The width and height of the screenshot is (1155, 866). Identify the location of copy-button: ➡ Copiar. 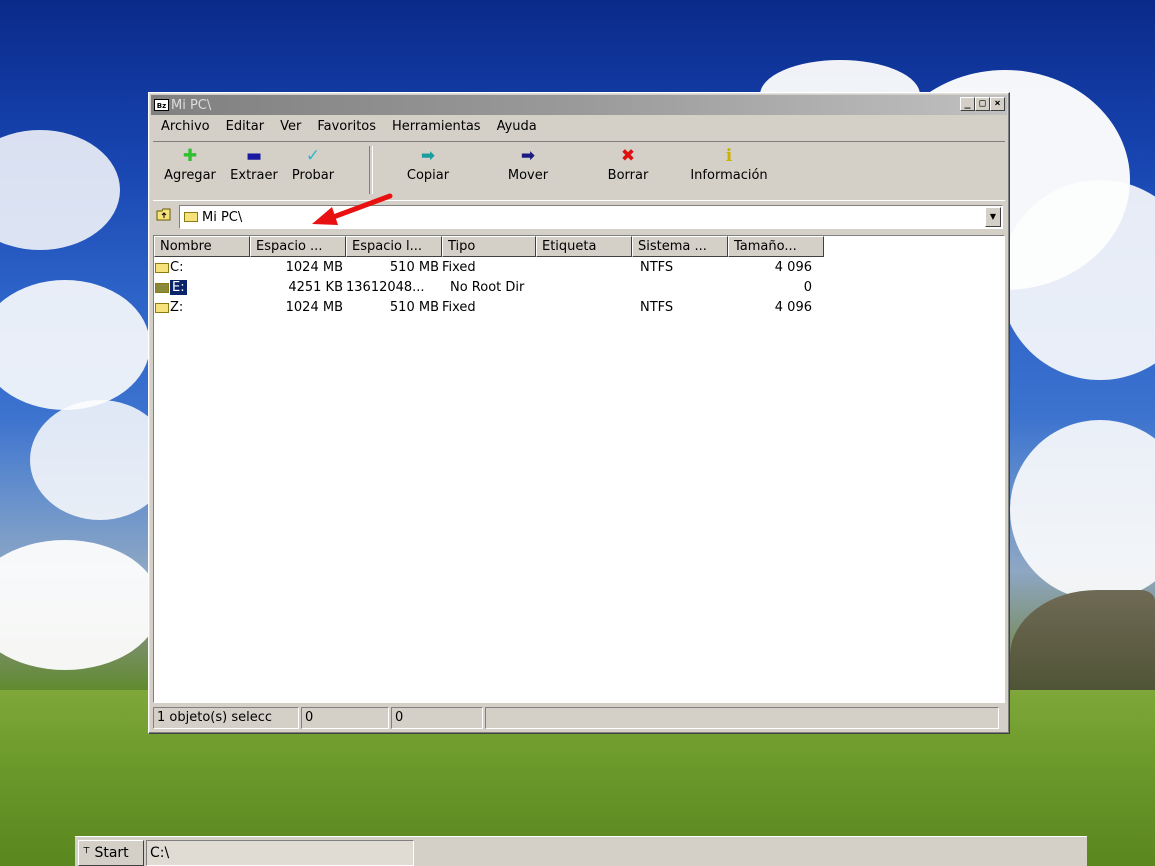
(428, 164).